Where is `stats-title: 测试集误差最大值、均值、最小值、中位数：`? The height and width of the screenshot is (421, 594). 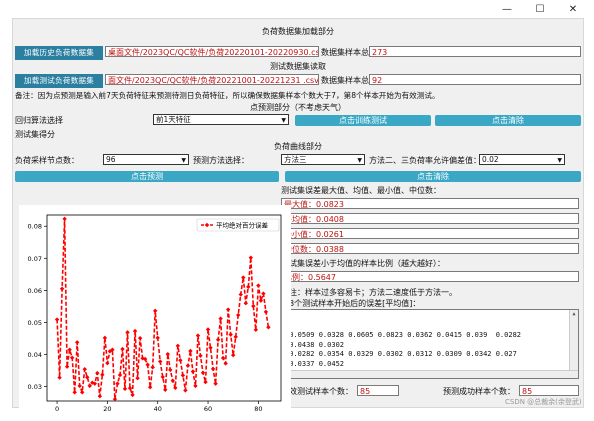
stats-title: 测试集误差最大值、均值、最小值、中位数： is located at coordinates (361, 190).